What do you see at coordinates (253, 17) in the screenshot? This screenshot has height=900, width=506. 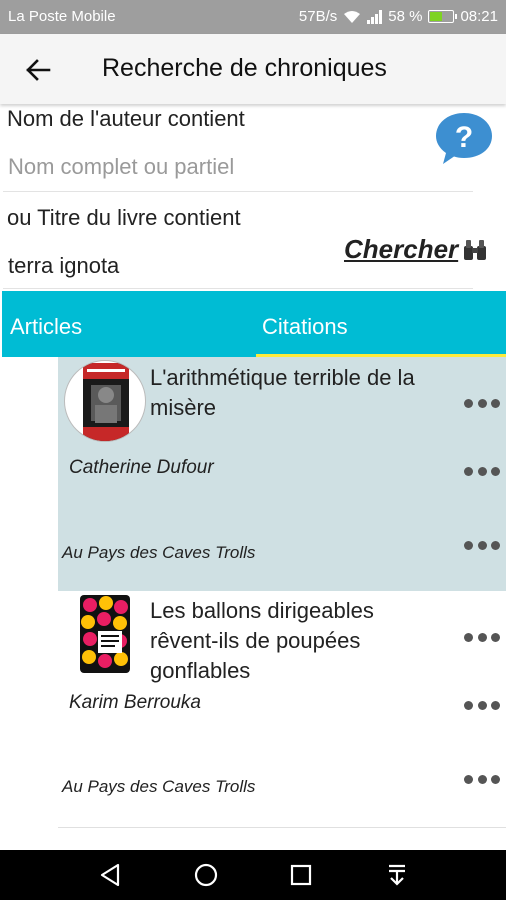 I see `status-bar: La Poste Mobile 57B/s 58 % 08:21` at bounding box center [253, 17].